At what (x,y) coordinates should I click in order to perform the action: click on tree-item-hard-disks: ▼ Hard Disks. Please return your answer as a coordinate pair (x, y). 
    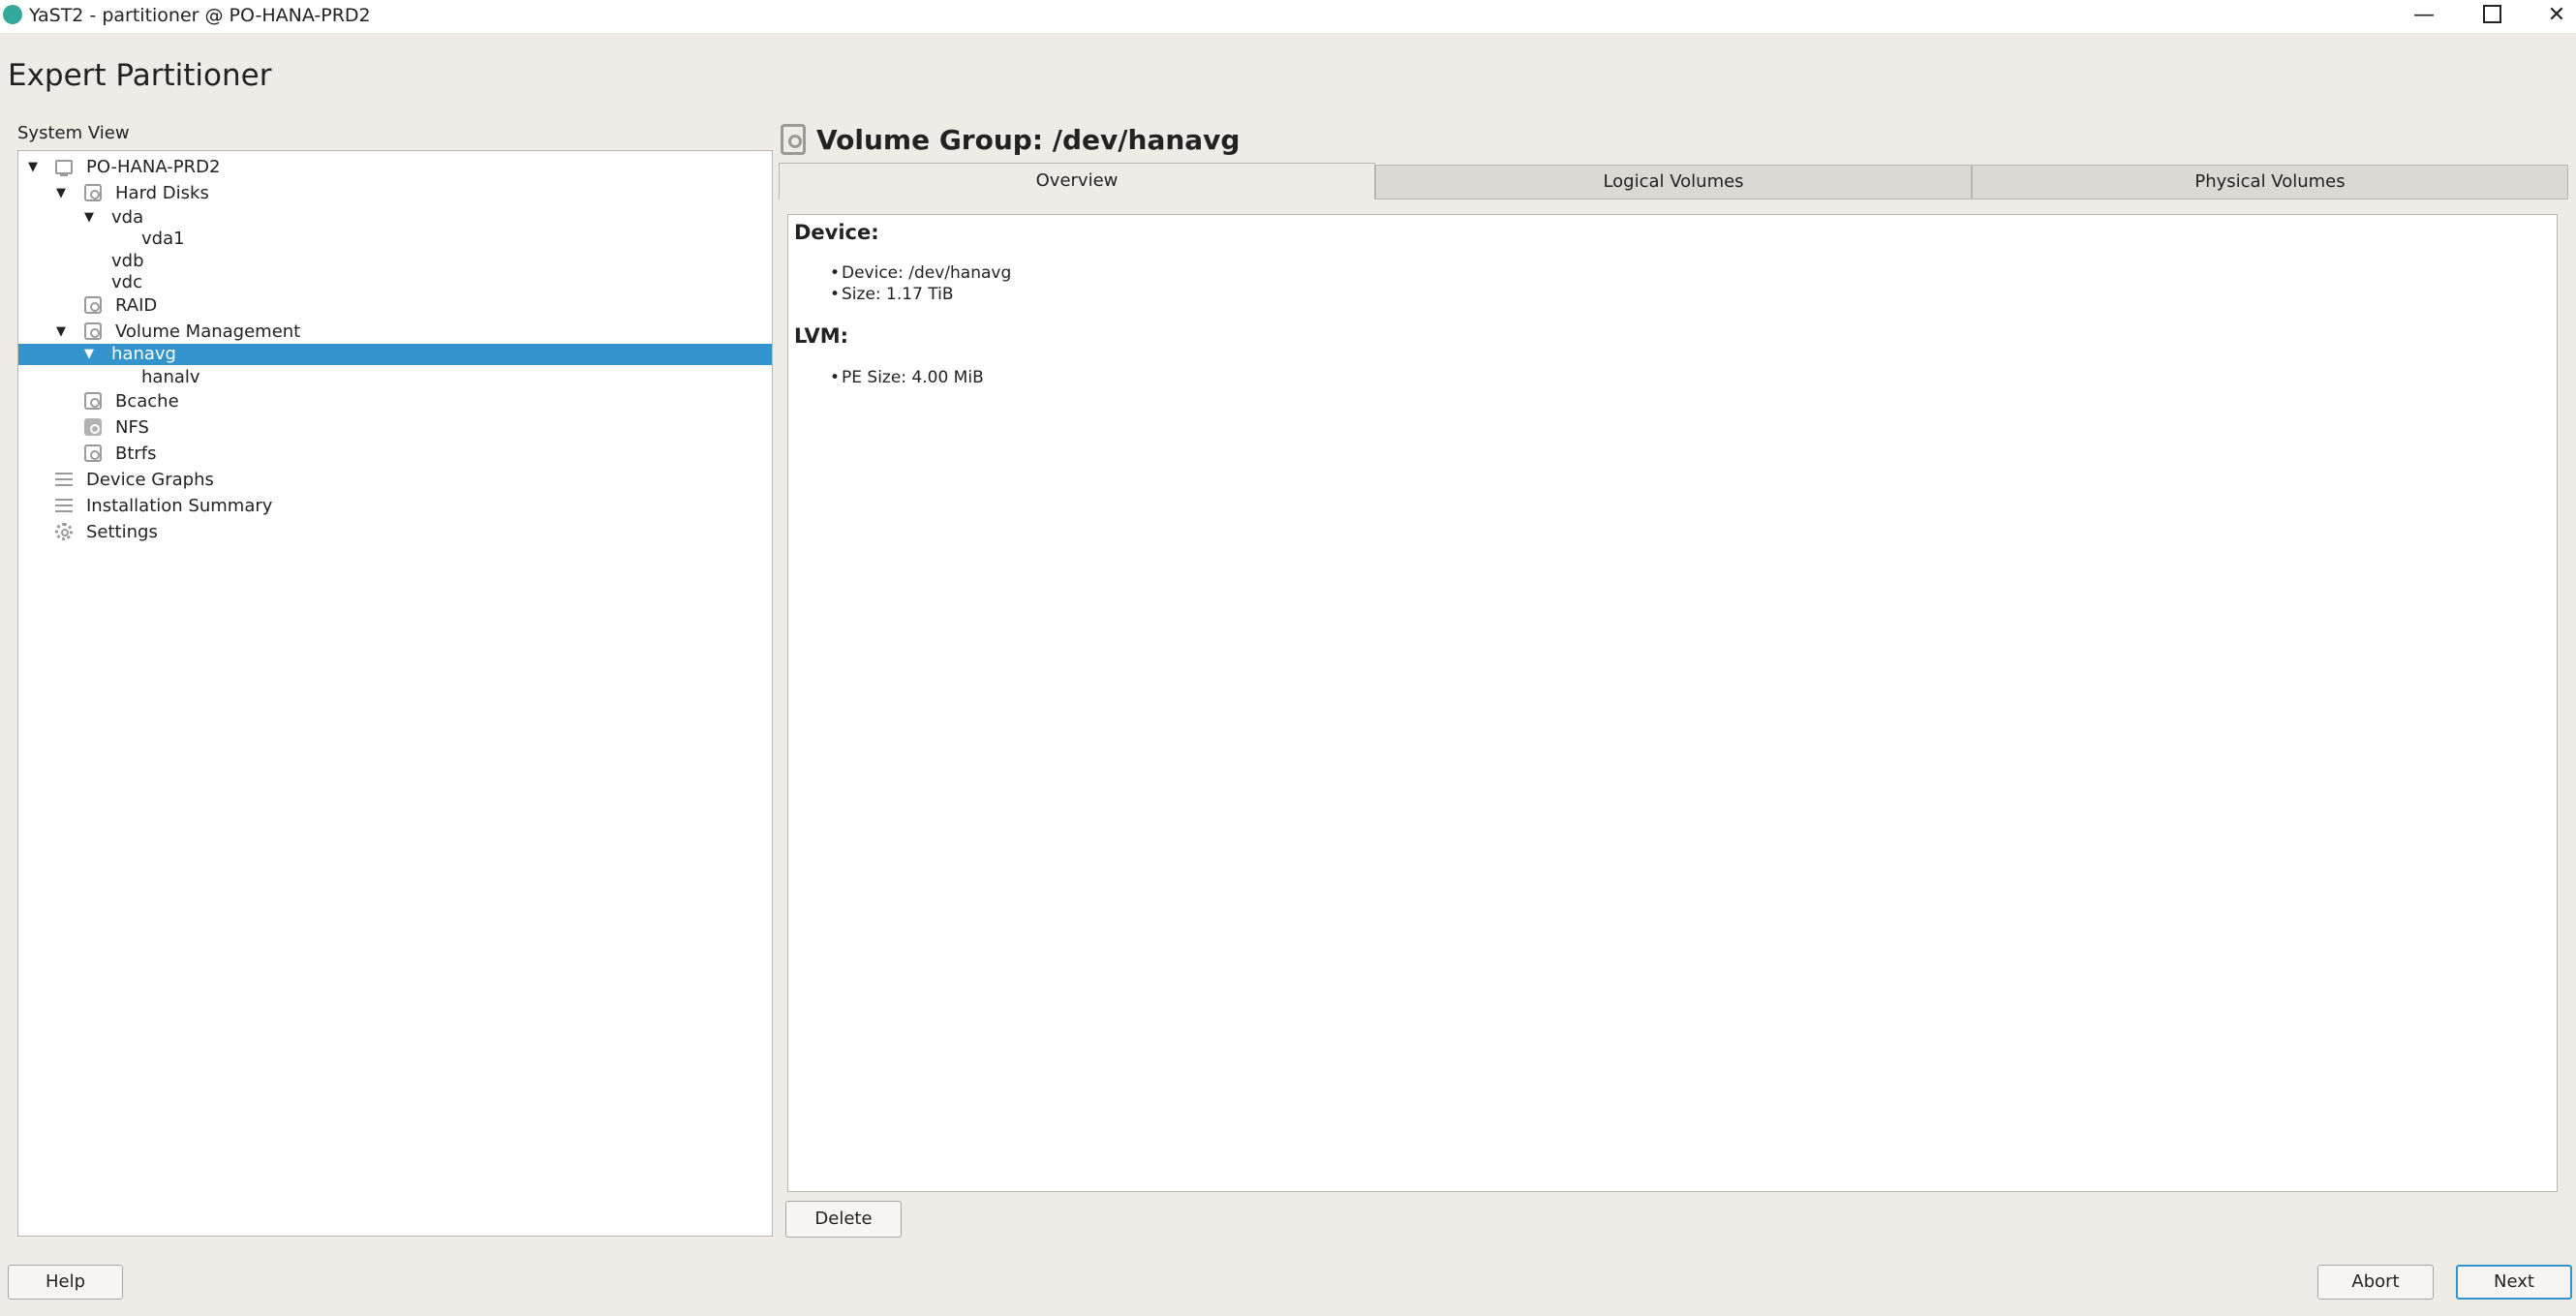
    Looking at the image, I should click on (395, 193).